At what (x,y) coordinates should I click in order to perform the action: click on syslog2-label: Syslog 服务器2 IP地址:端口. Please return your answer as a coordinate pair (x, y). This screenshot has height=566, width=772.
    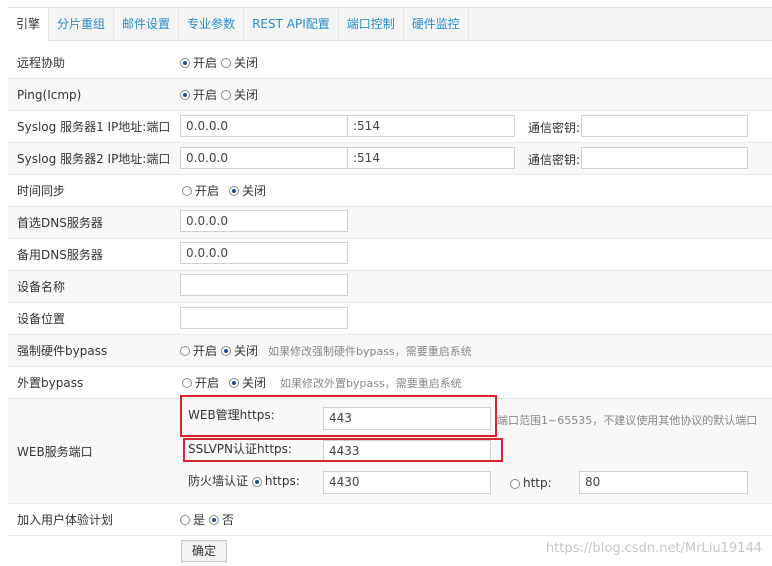
    Looking at the image, I should click on (94, 159).